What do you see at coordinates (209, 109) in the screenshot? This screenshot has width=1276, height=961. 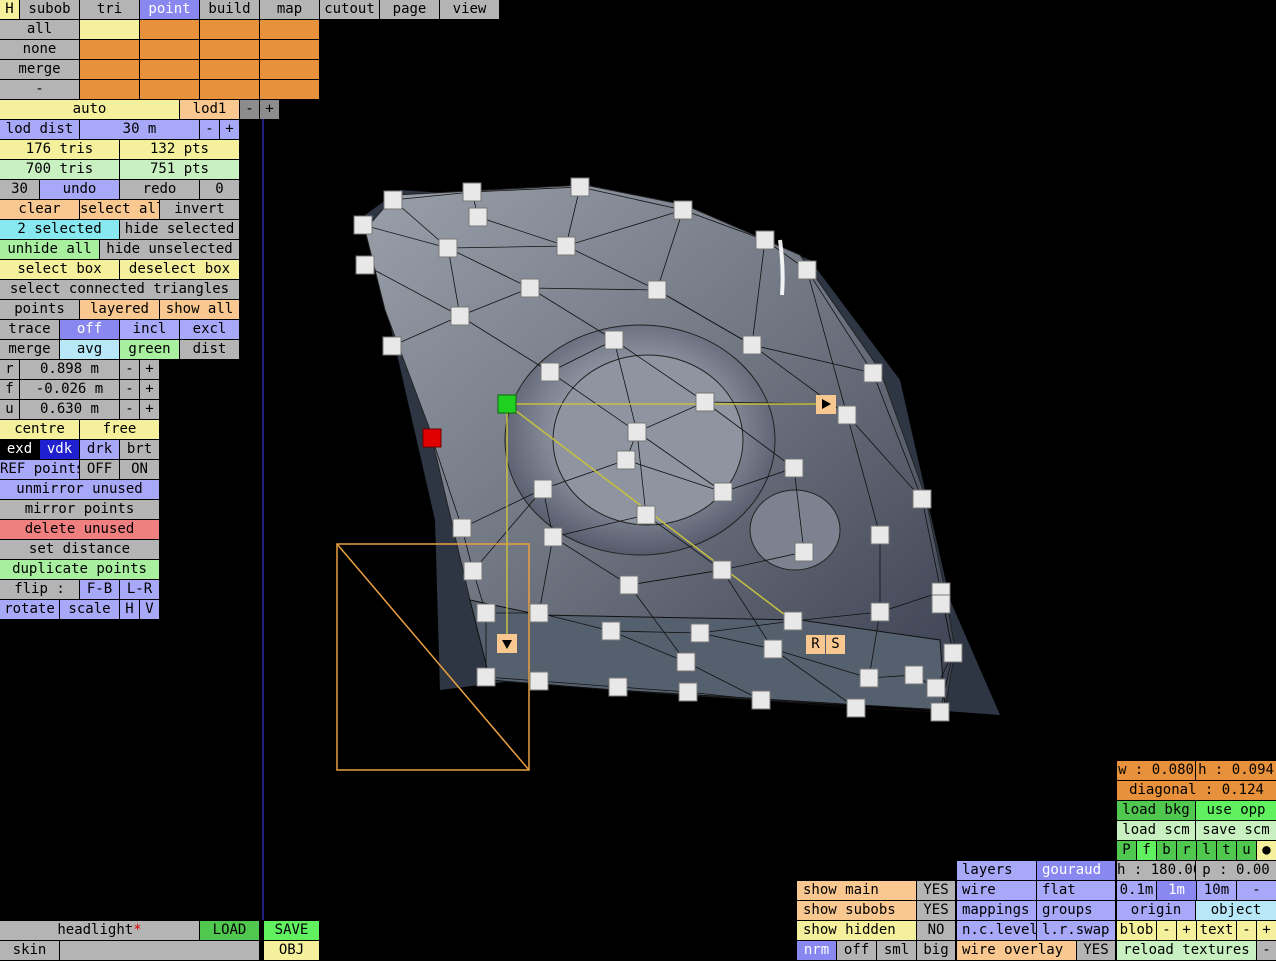 I see `lod-selector: lod1` at bounding box center [209, 109].